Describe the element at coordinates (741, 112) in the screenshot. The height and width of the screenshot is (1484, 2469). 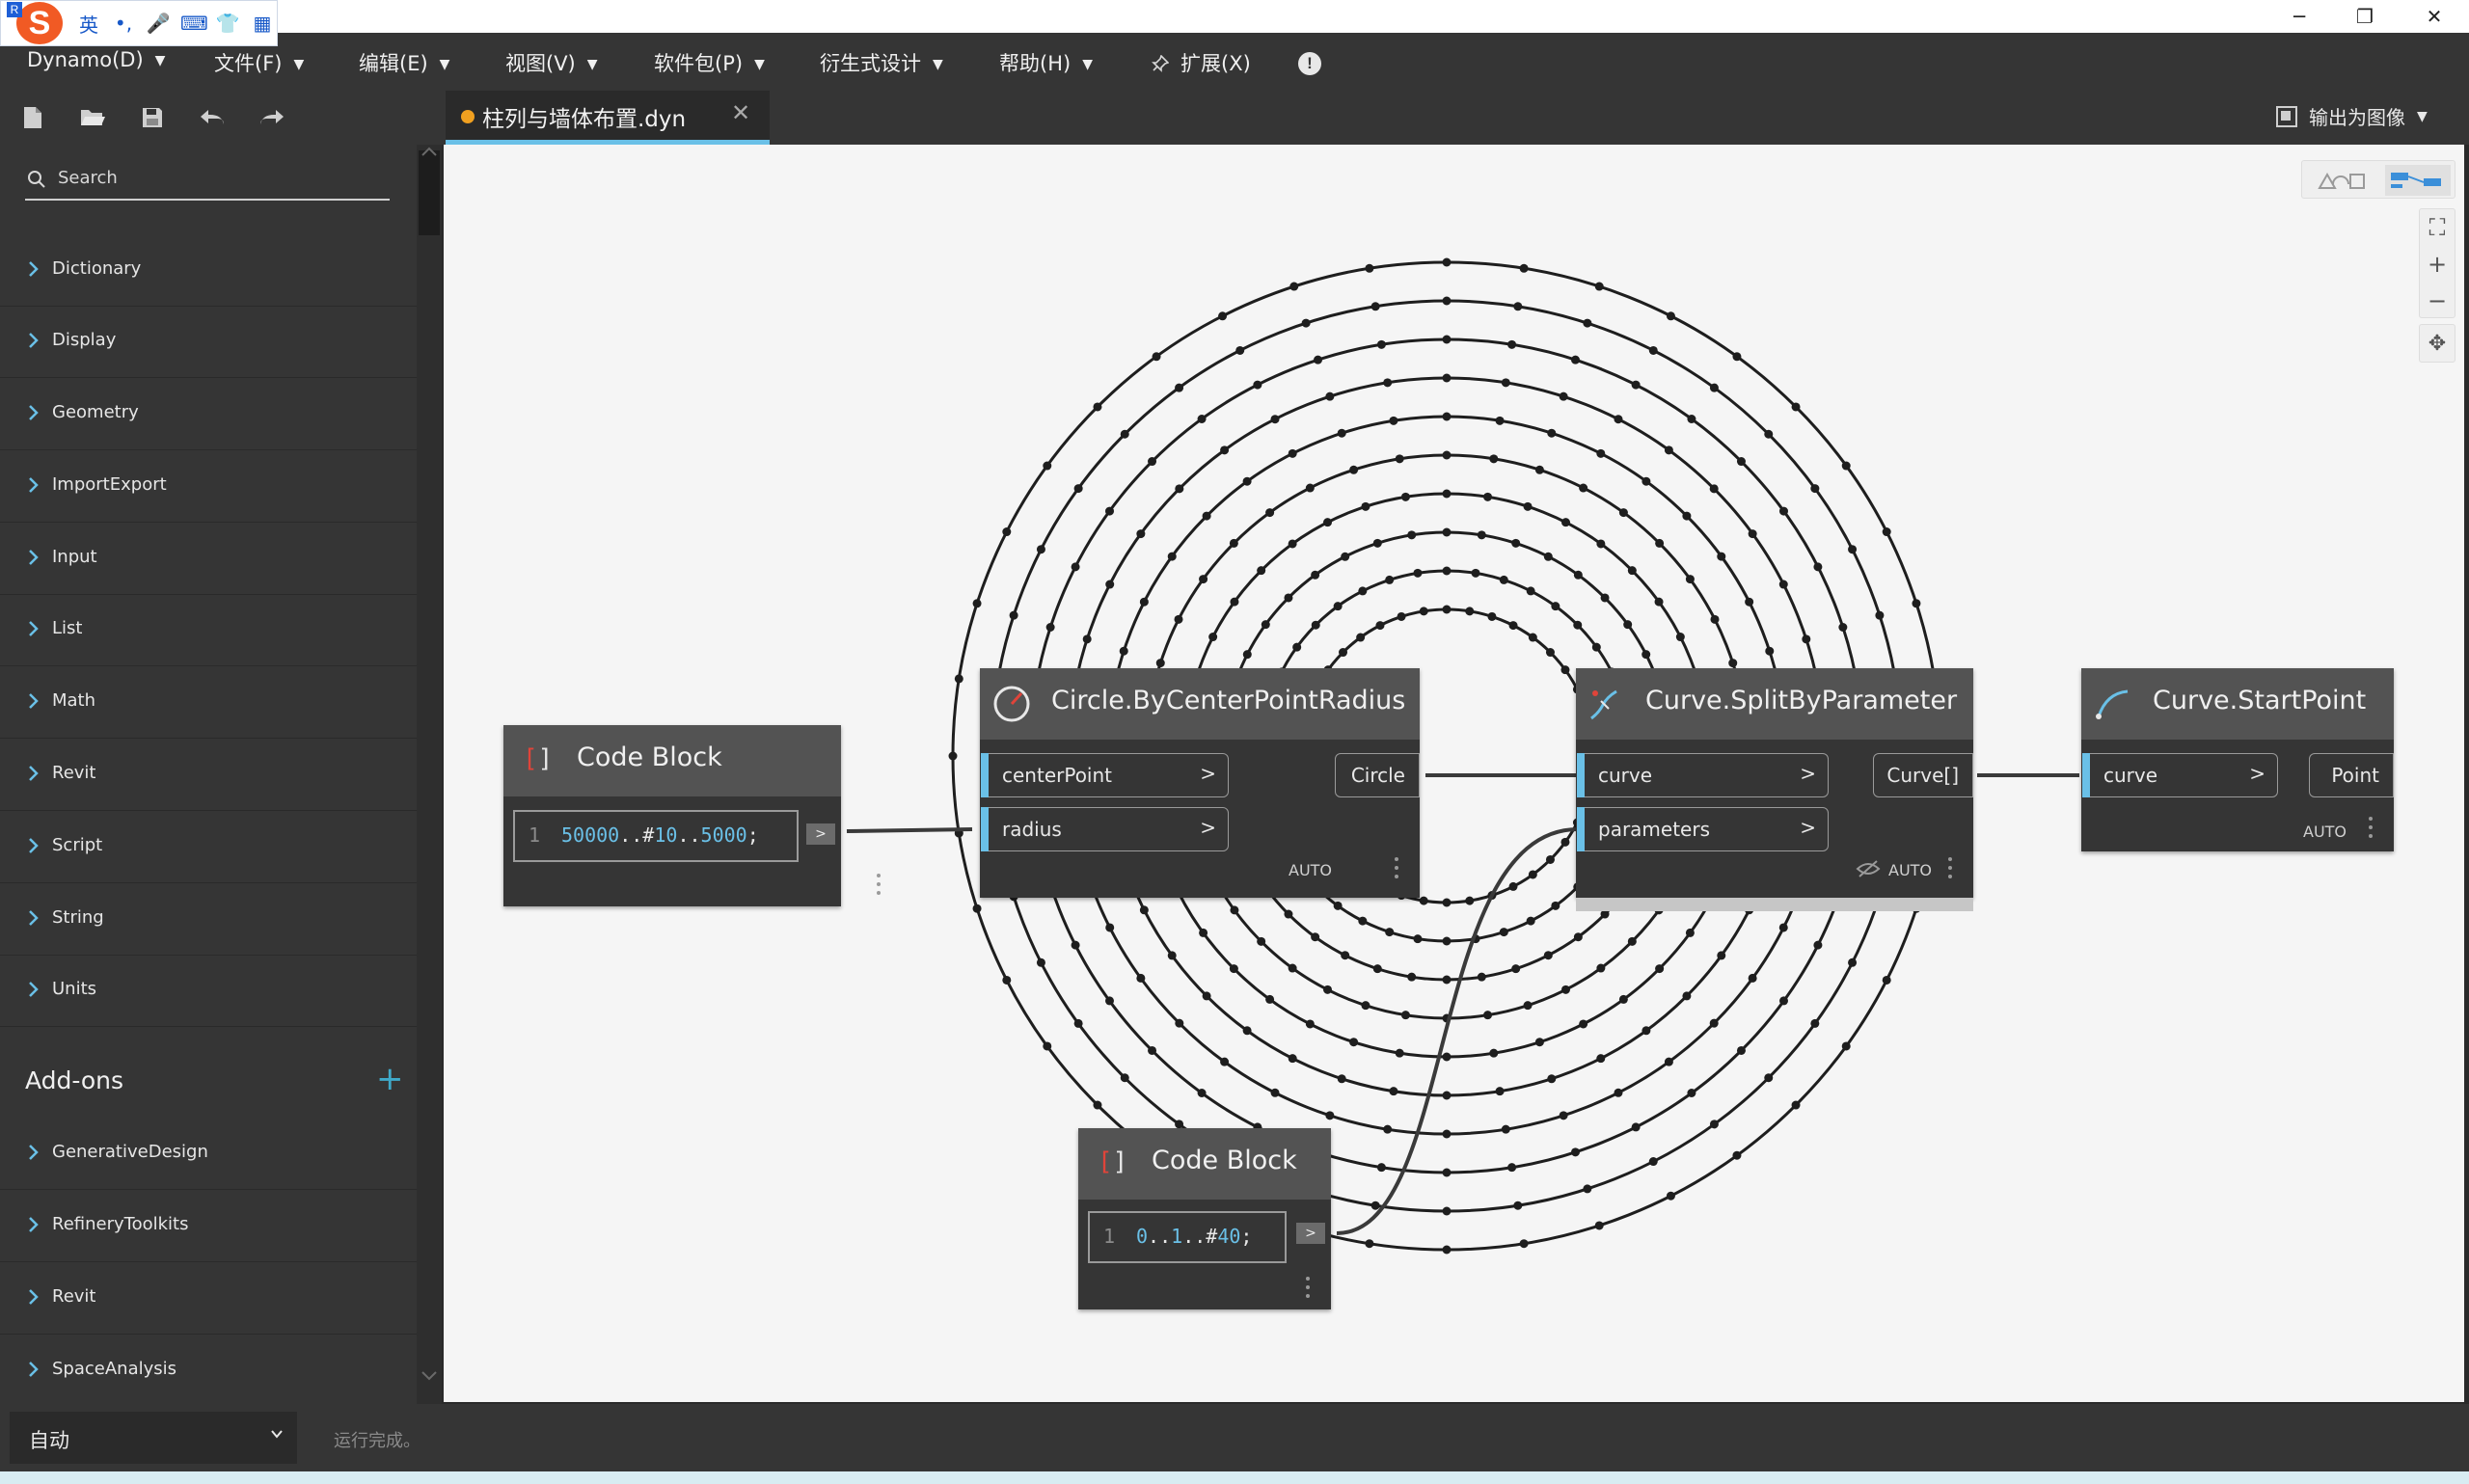
I see `close-icon: ✕` at that location.